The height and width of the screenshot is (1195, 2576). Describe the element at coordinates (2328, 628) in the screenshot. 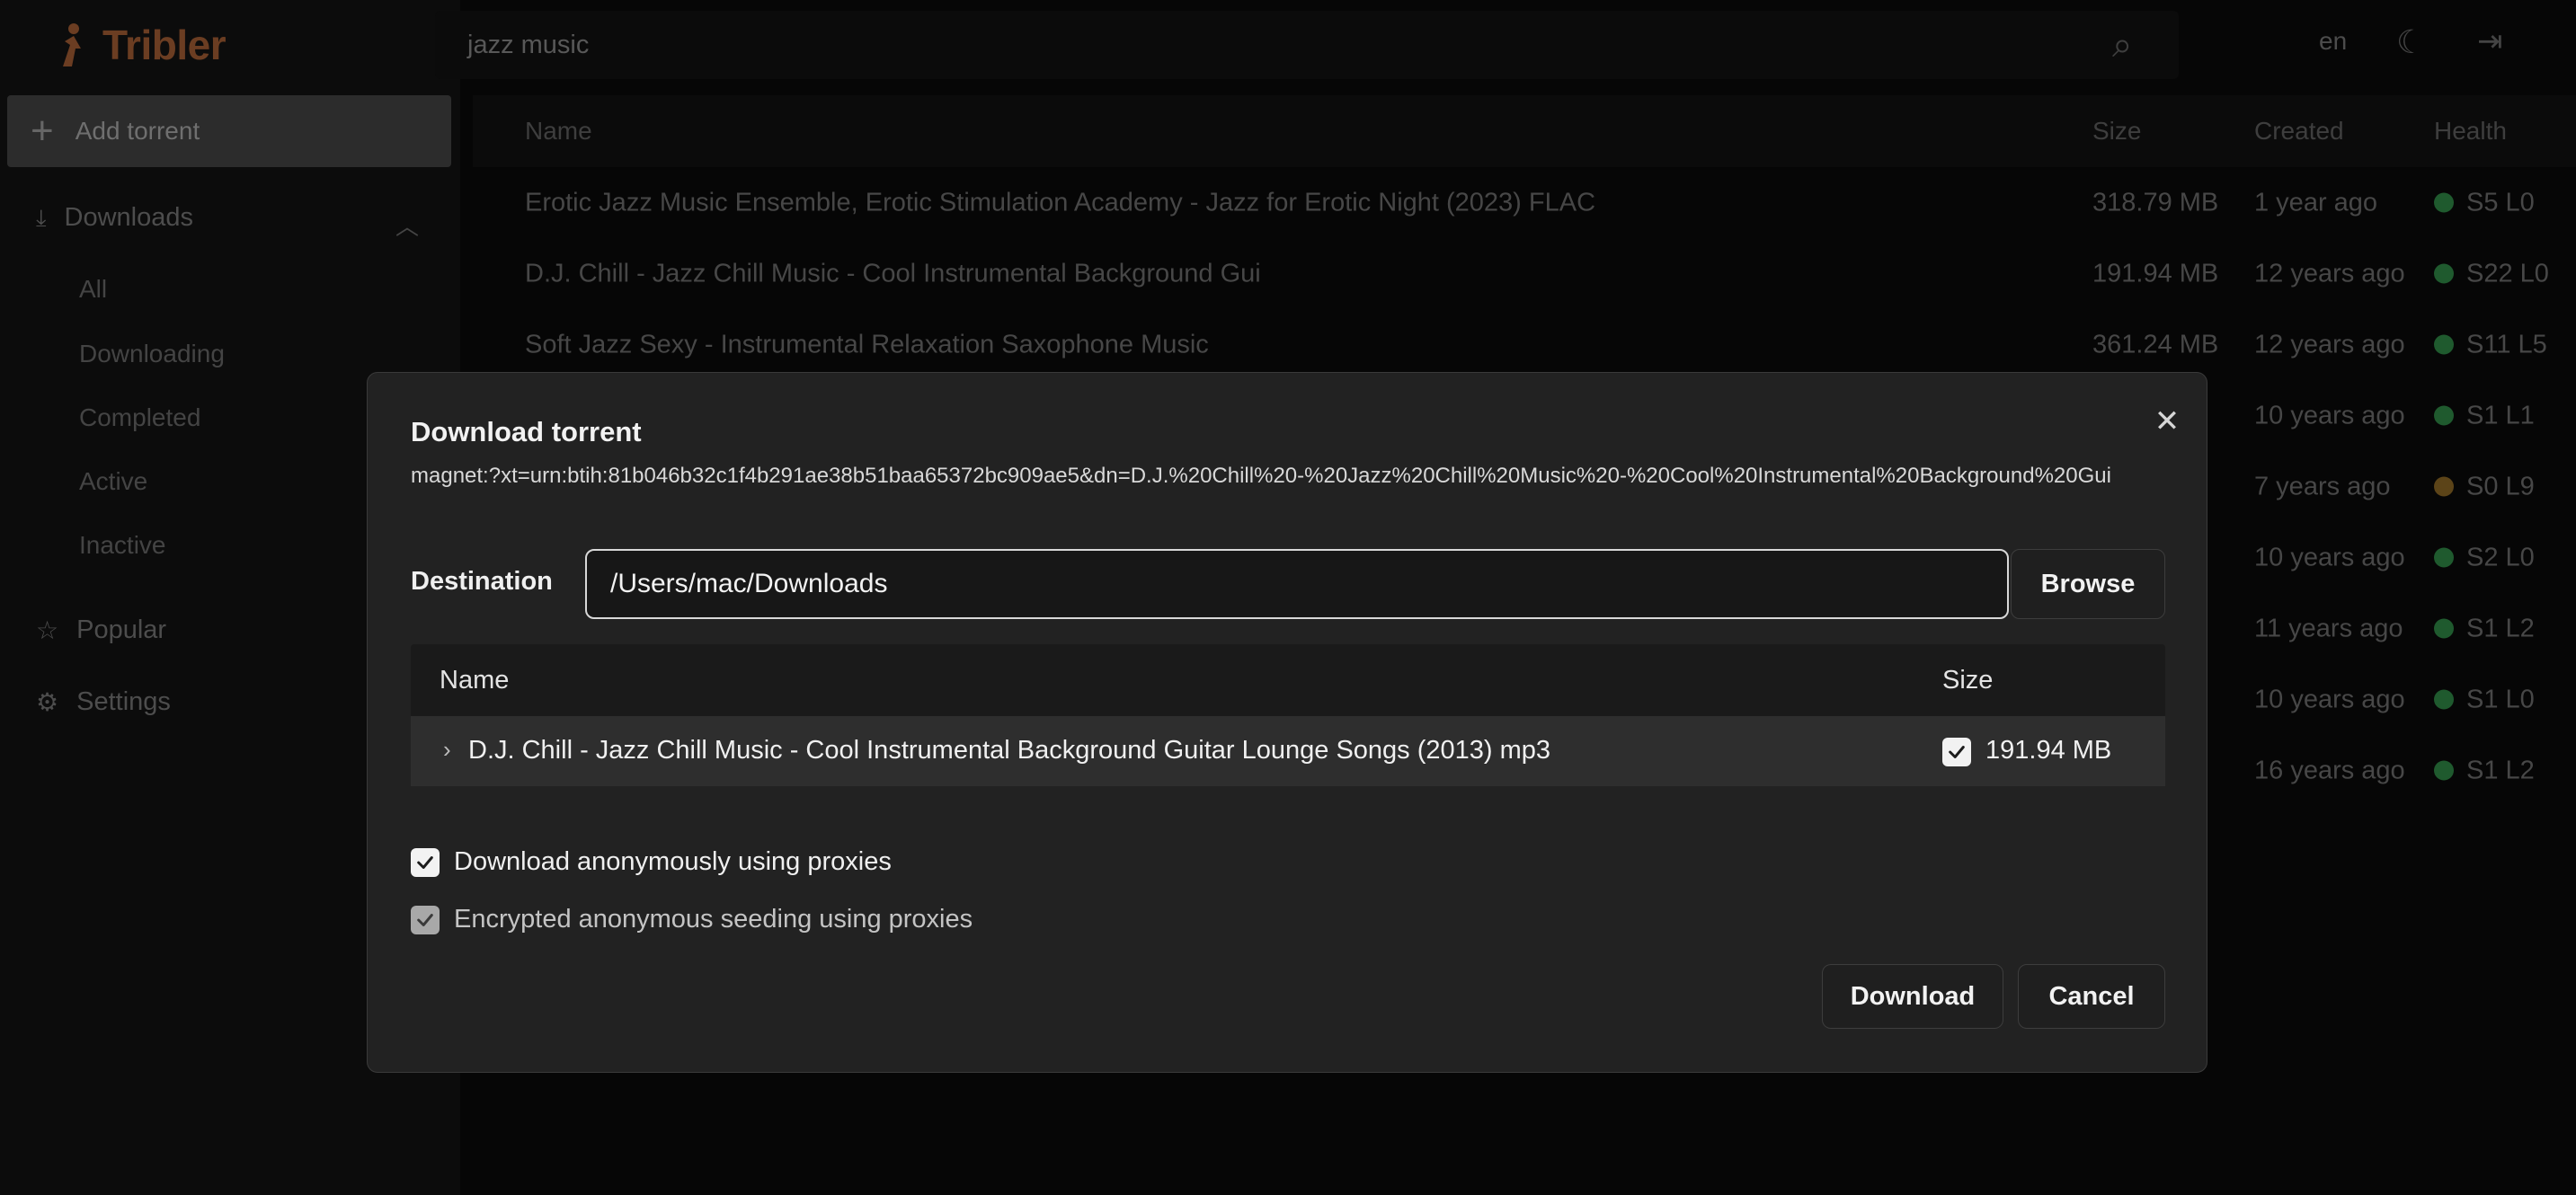

I see `row-created: 11 years ago` at that location.